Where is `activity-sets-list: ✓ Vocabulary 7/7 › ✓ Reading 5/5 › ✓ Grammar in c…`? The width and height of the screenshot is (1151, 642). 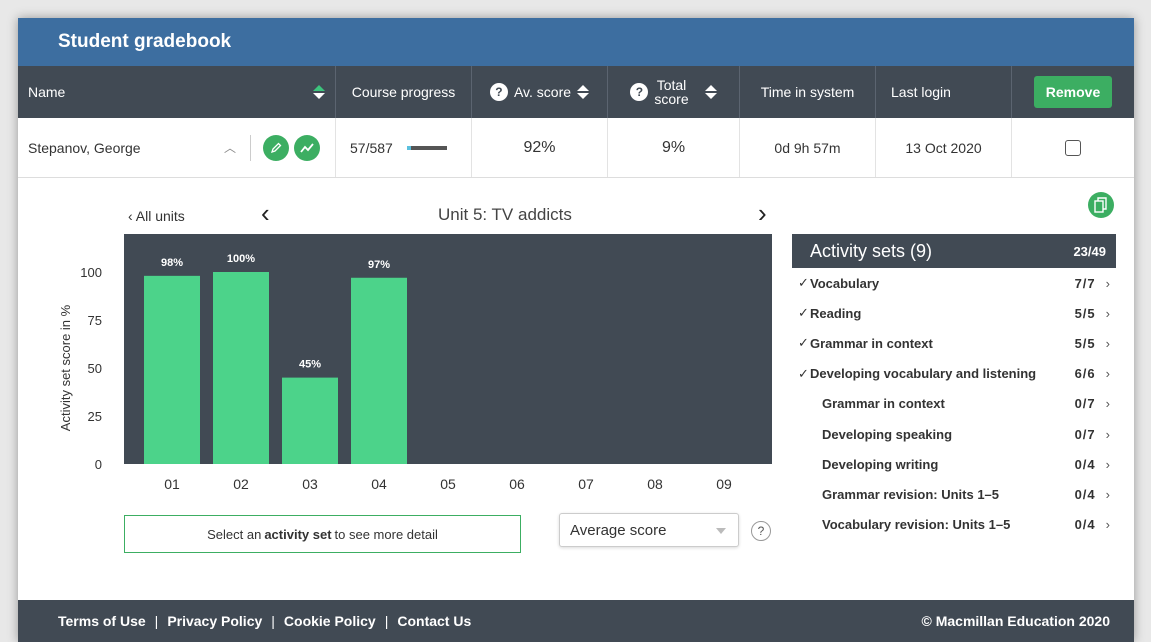
activity-sets-list: ✓ Vocabulary 7/7 › ✓ Reading 5/5 › ✓ Grammar in c… is located at coordinates (954, 404).